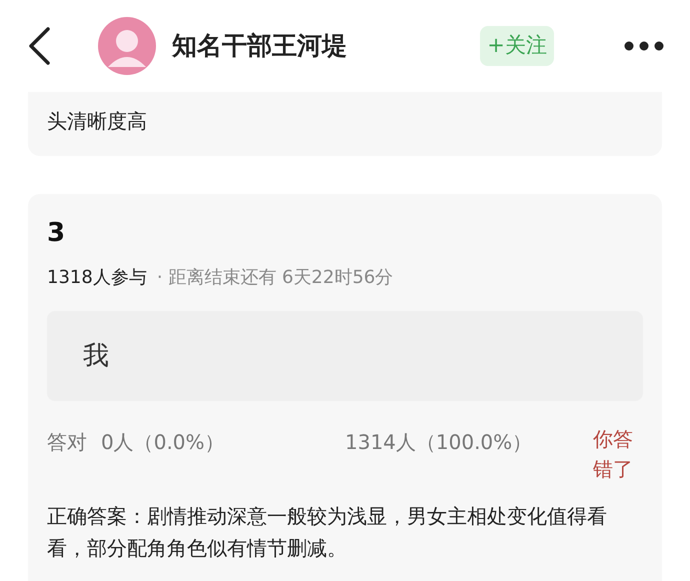 This screenshot has height=581, width=690. Describe the element at coordinates (97, 278) in the screenshot. I see `participant-count: 1318人参与` at that location.